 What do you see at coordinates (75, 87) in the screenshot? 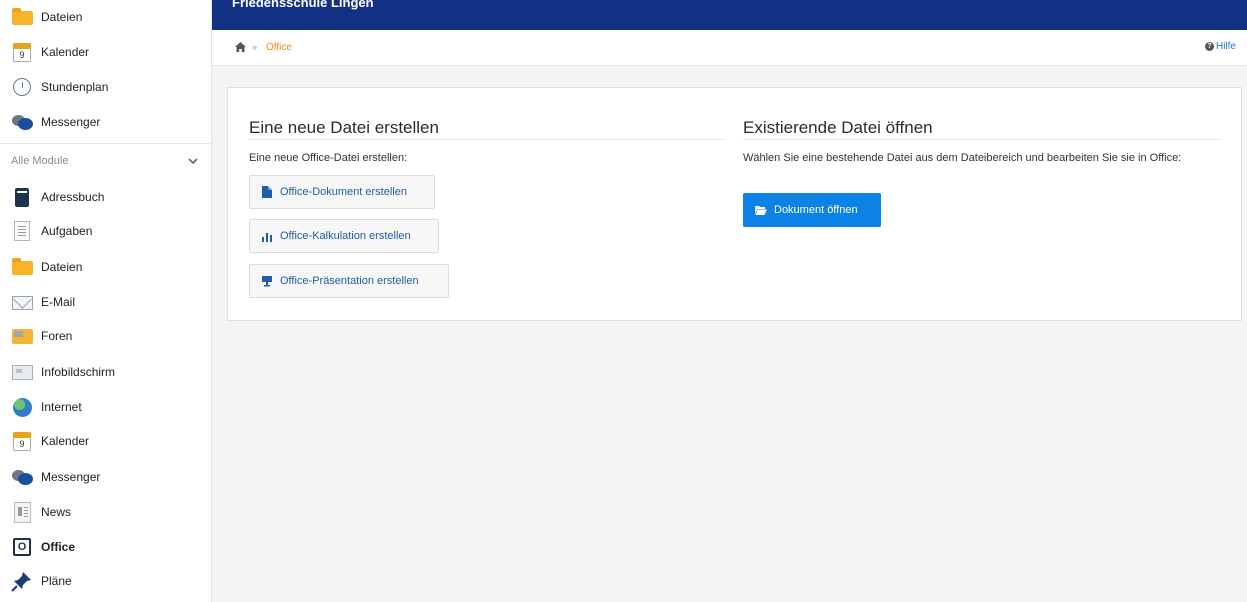
I see `sidebar-item-label: Stundenplan` at bounding box center [75, 87].